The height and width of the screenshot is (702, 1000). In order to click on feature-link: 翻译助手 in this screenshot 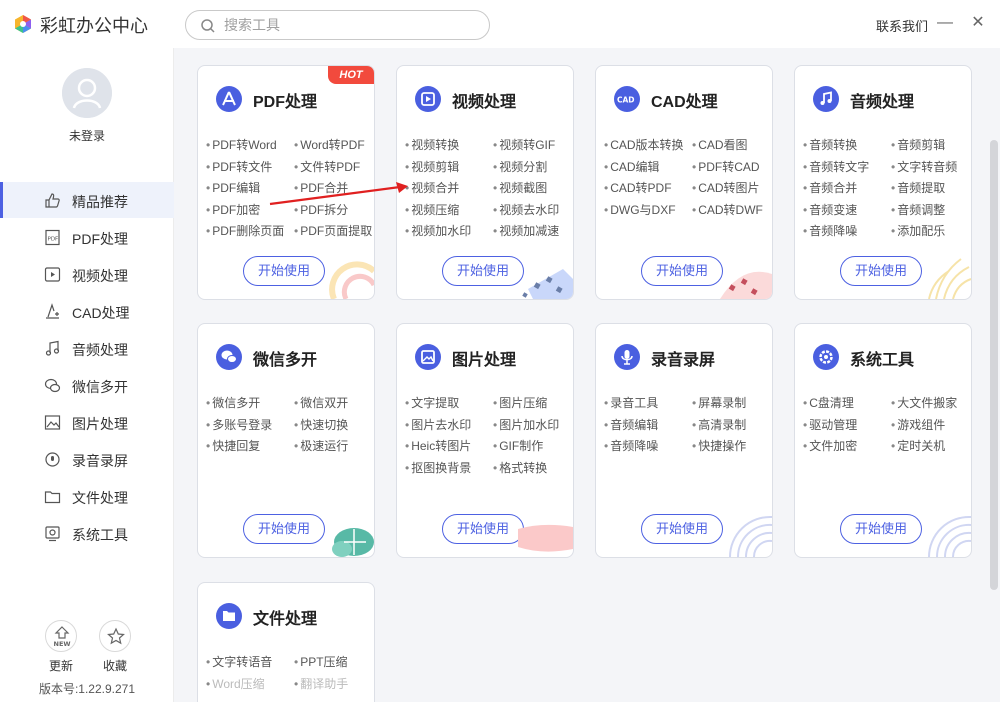, I will do `click(321, 683)`.